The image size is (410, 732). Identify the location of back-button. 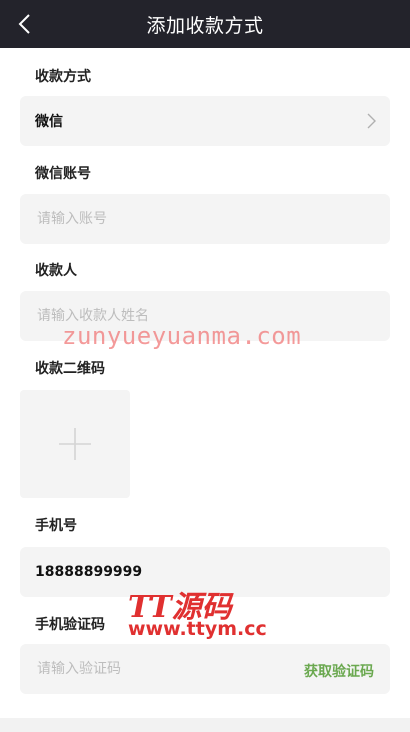
(24, 24).